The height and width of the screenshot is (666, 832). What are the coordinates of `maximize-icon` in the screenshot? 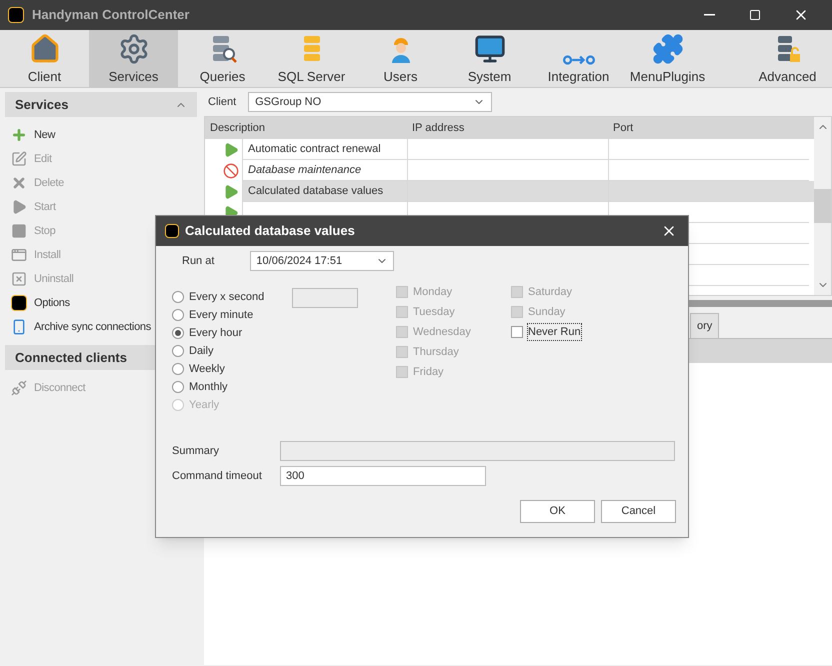 It's located at (755, 15).